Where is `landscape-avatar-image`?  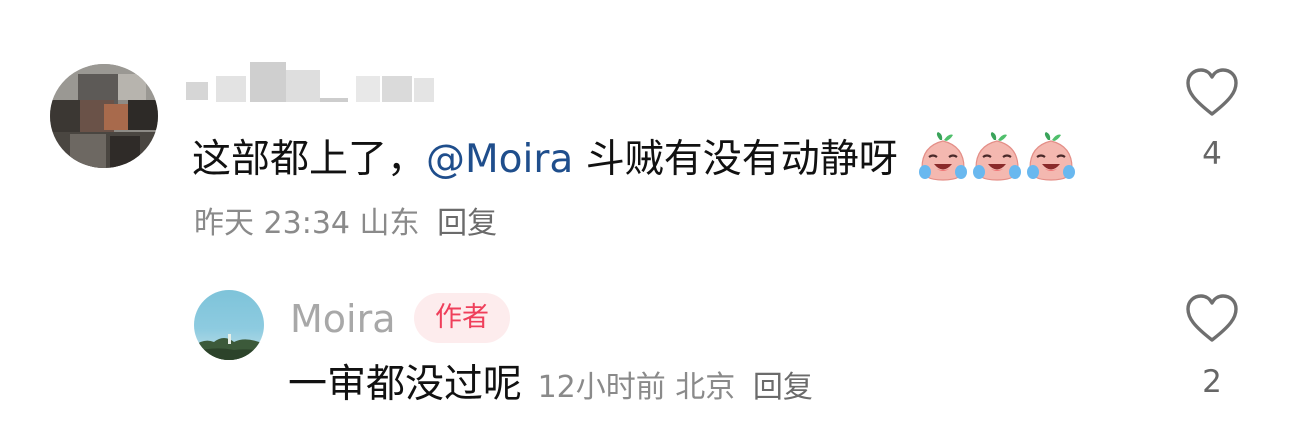 landscape-avatar-image is located at coordinates (229, 347).